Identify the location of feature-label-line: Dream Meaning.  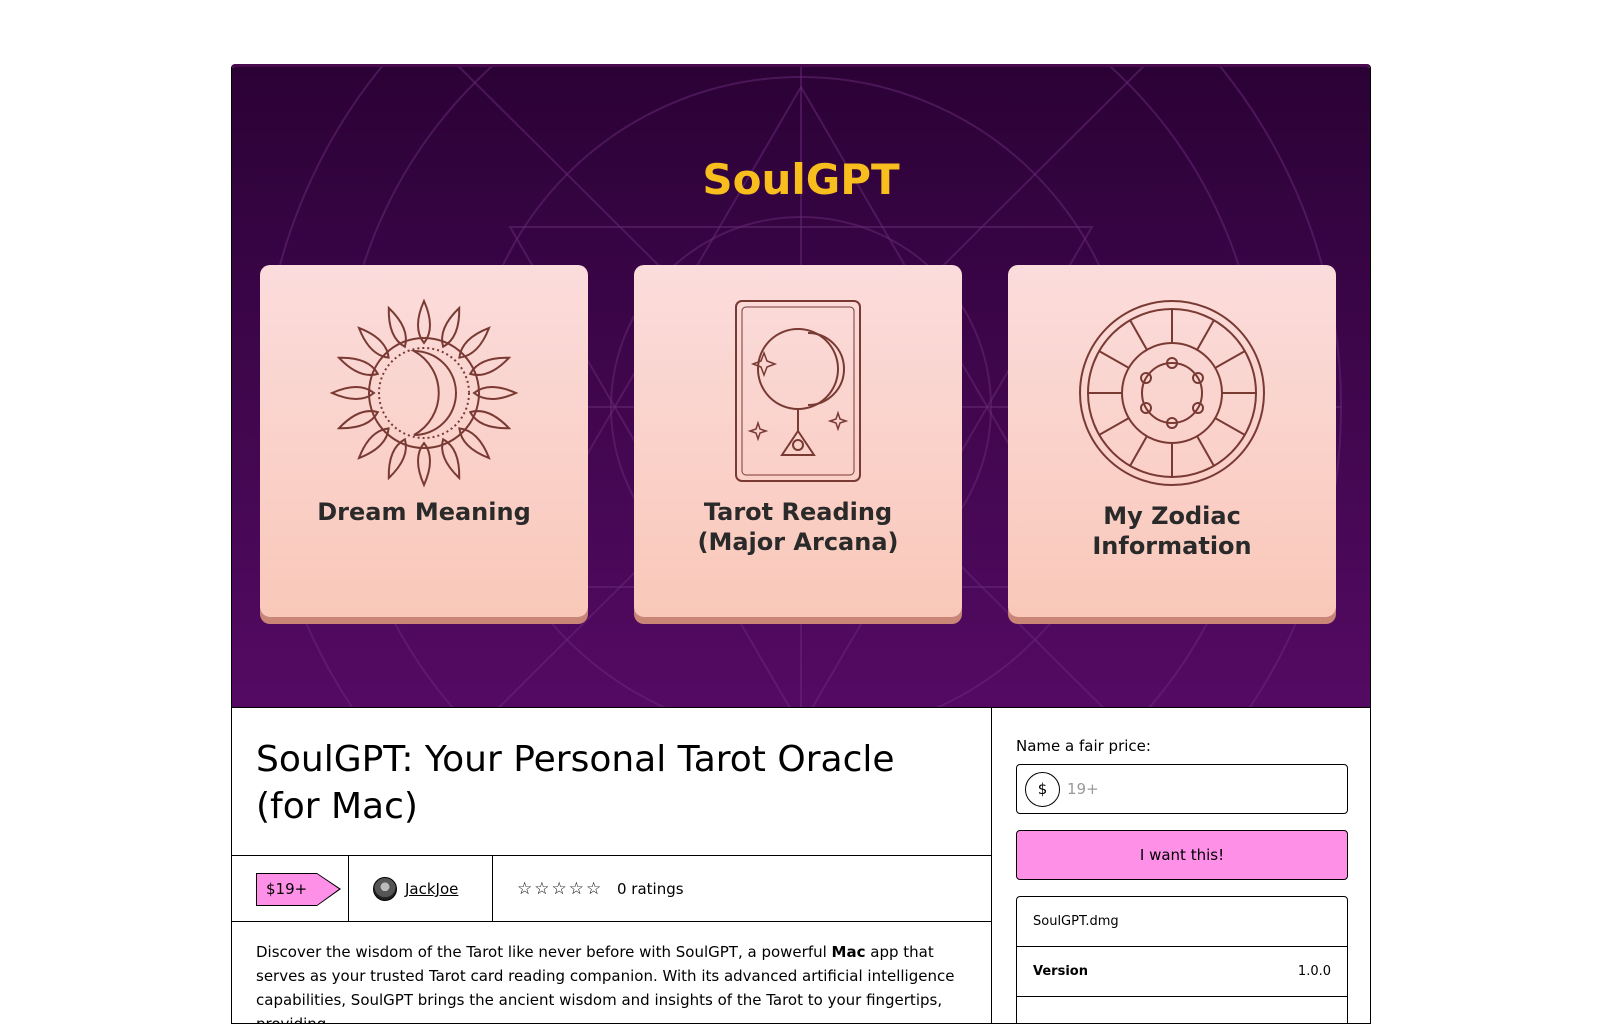
(424, 512).